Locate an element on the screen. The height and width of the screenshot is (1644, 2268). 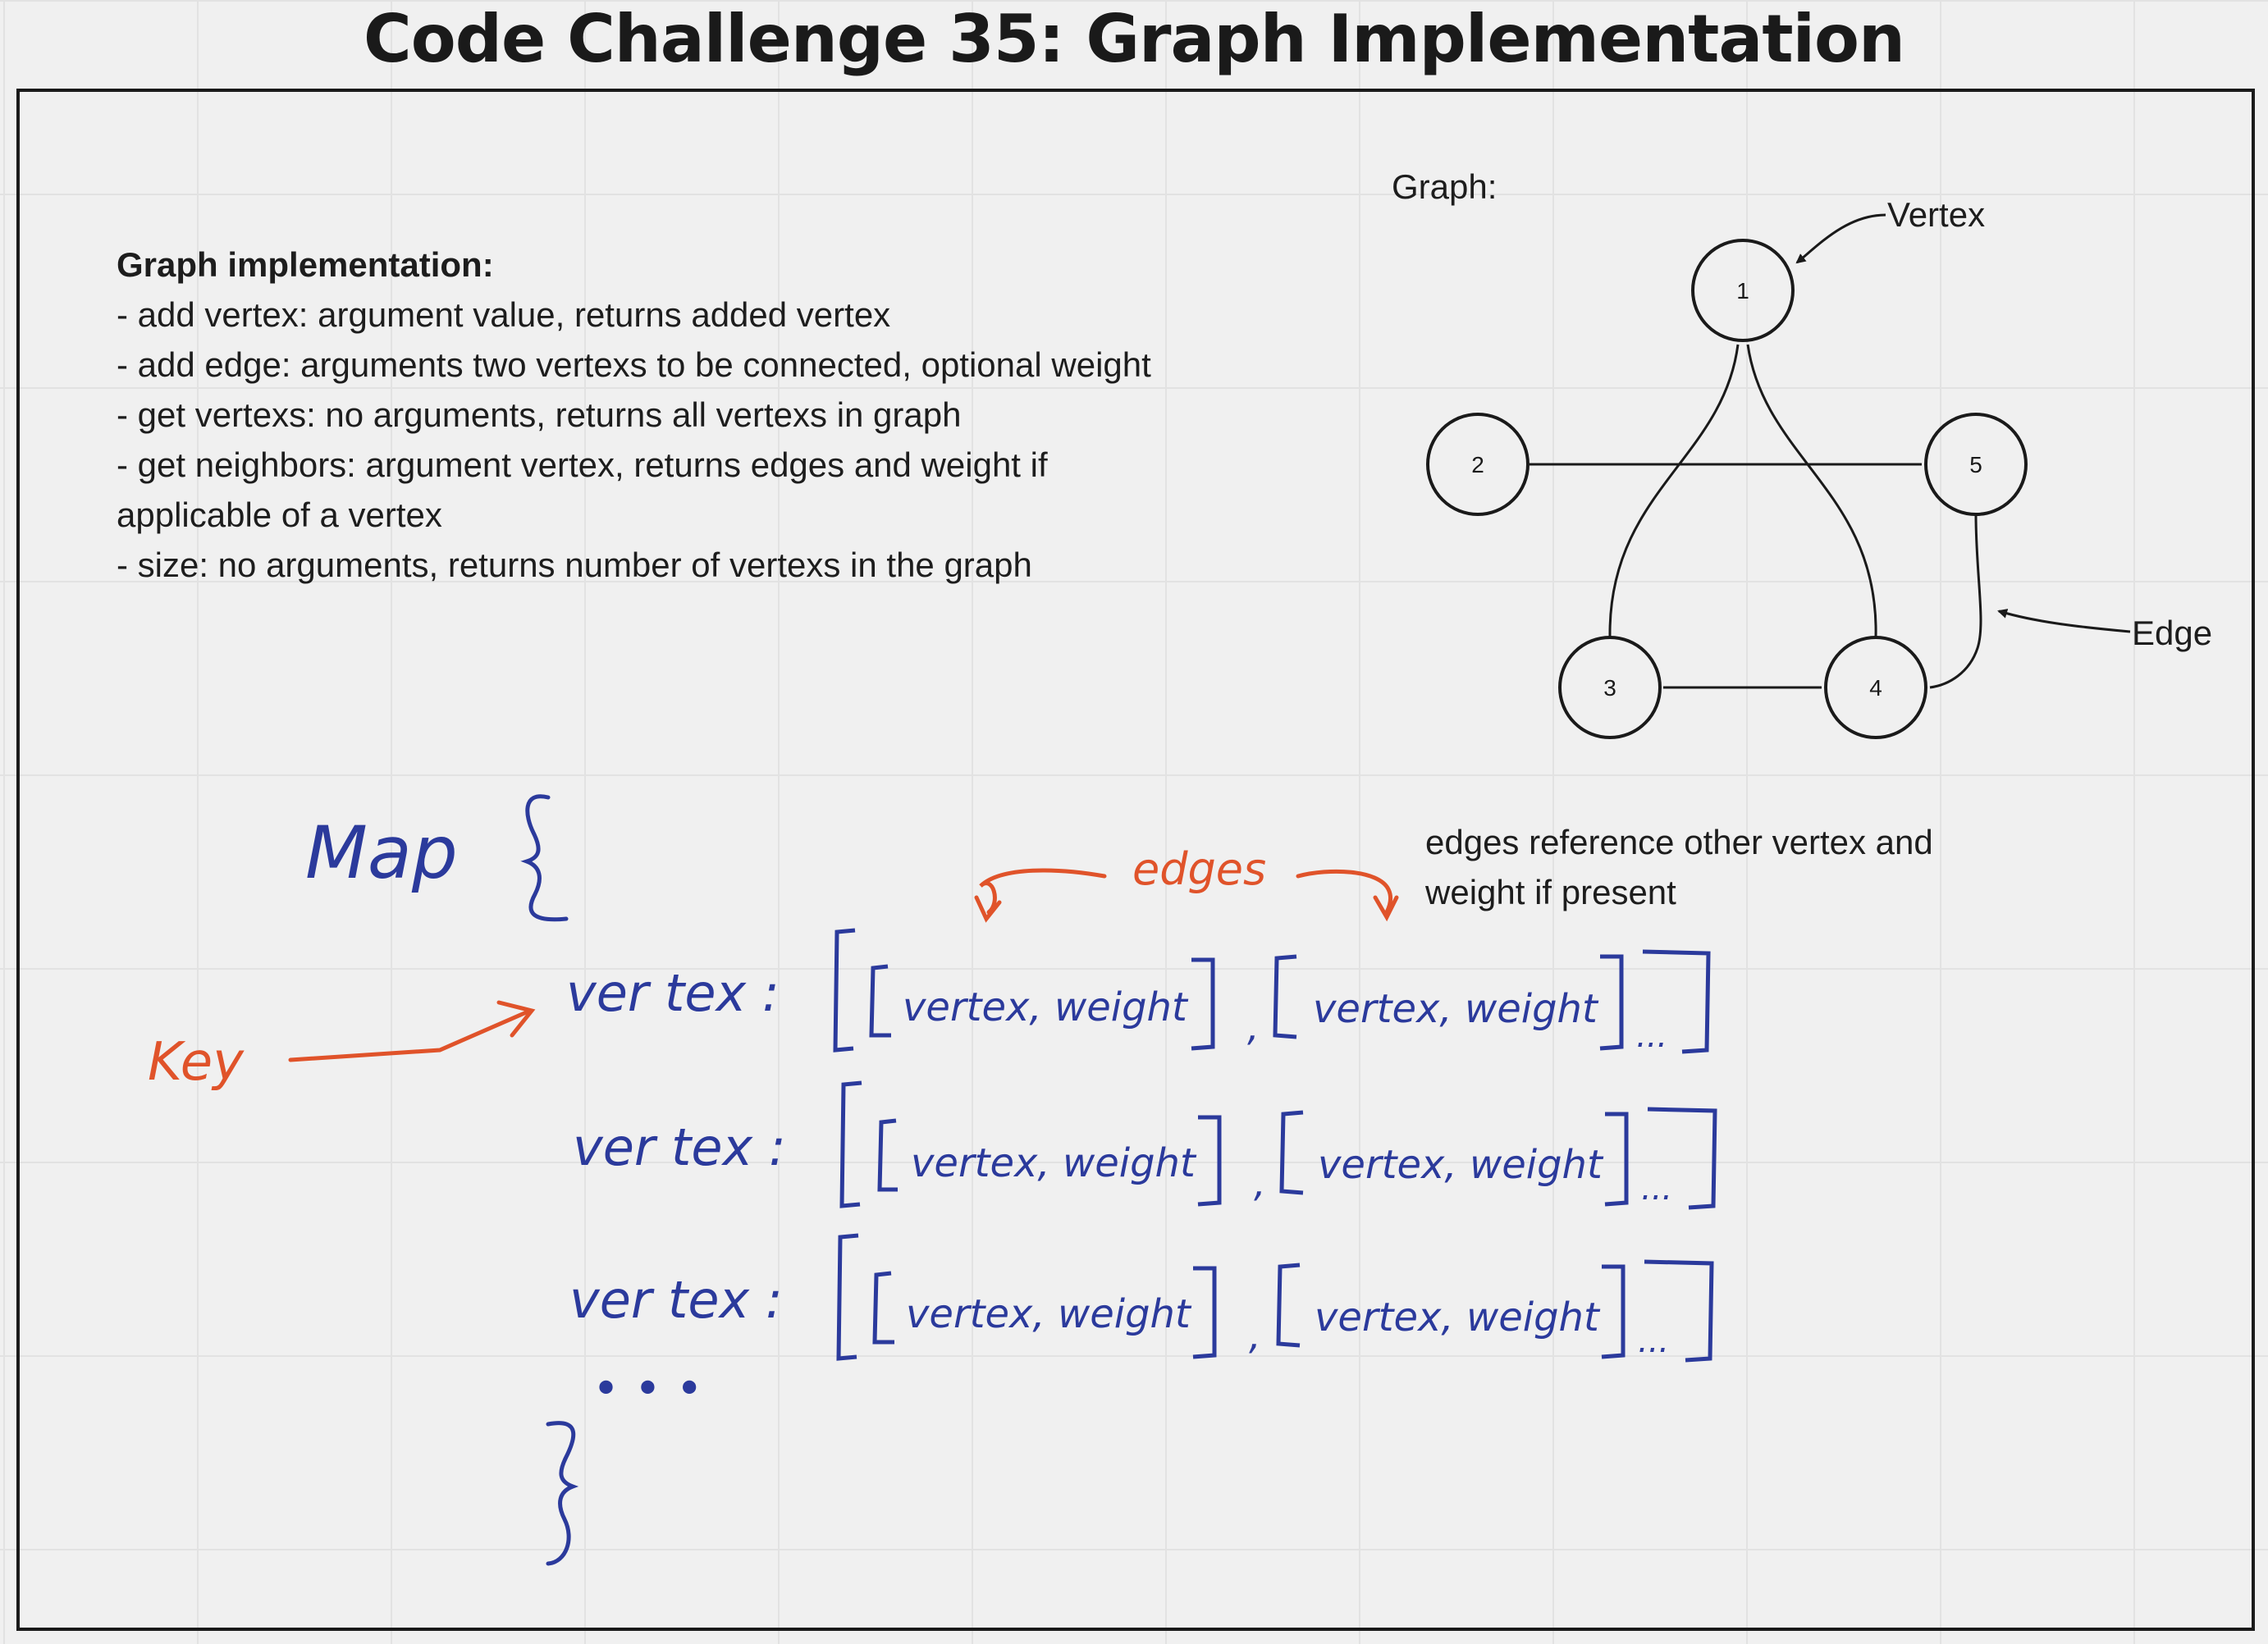
map-close-brace-icon is located at coordinates (562, 1493).